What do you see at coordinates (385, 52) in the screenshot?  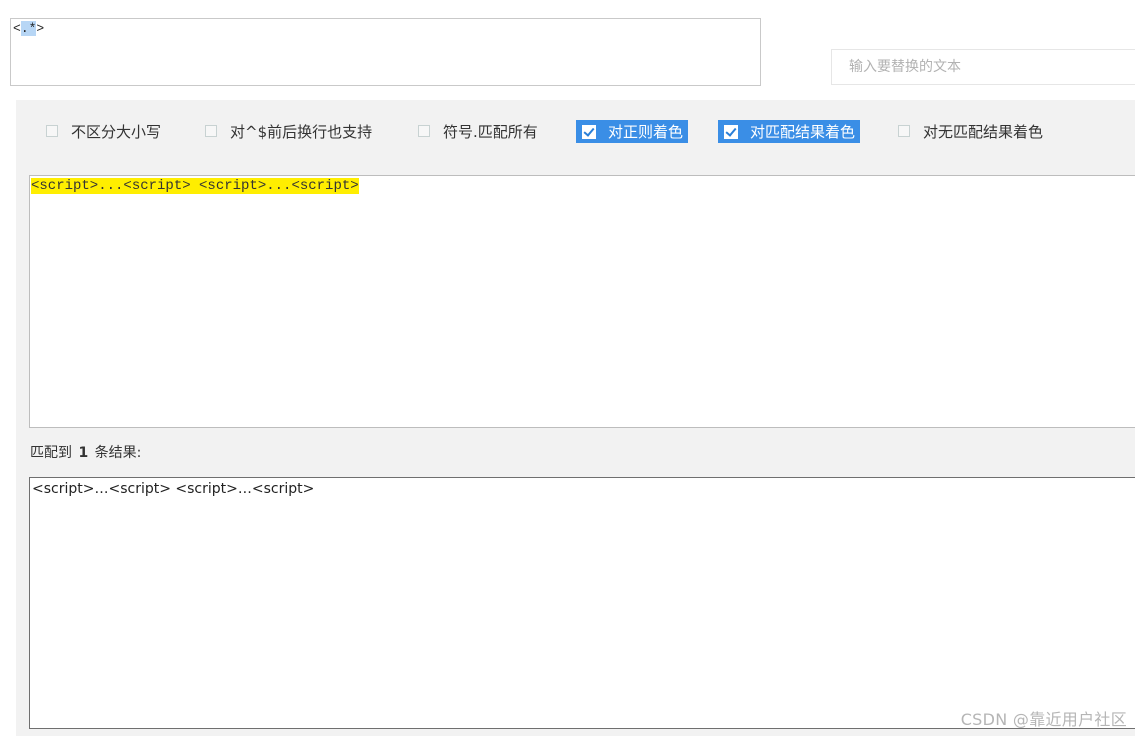 I see `regex-input: <.*>` at bounding box center [385, 52].